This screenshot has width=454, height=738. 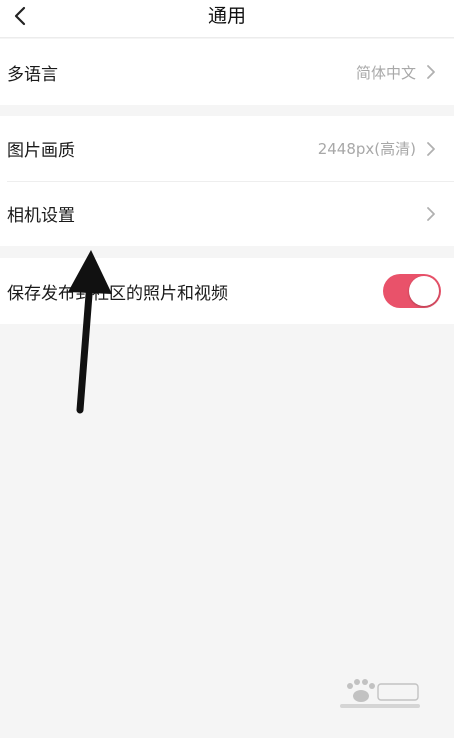 I want to click on language-label: 多语言, so click(x=32, y=74).